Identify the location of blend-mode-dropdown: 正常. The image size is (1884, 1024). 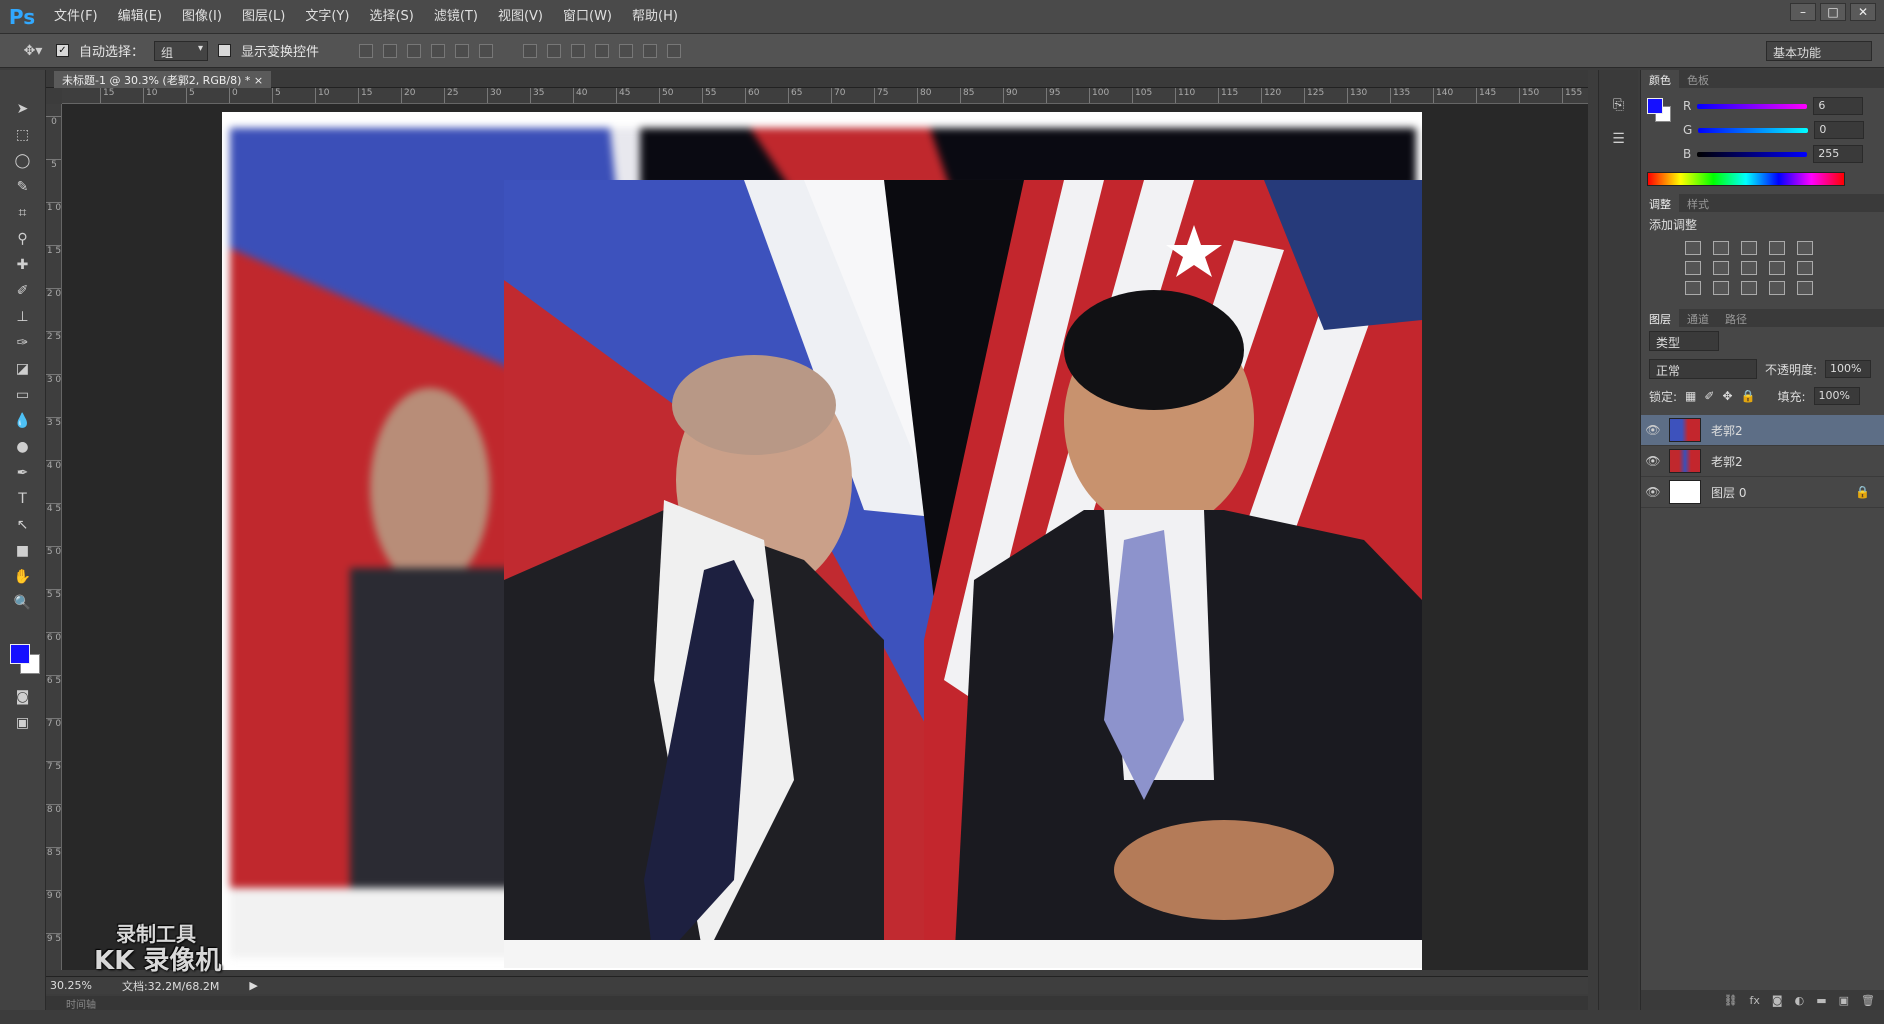
(1703, 369).